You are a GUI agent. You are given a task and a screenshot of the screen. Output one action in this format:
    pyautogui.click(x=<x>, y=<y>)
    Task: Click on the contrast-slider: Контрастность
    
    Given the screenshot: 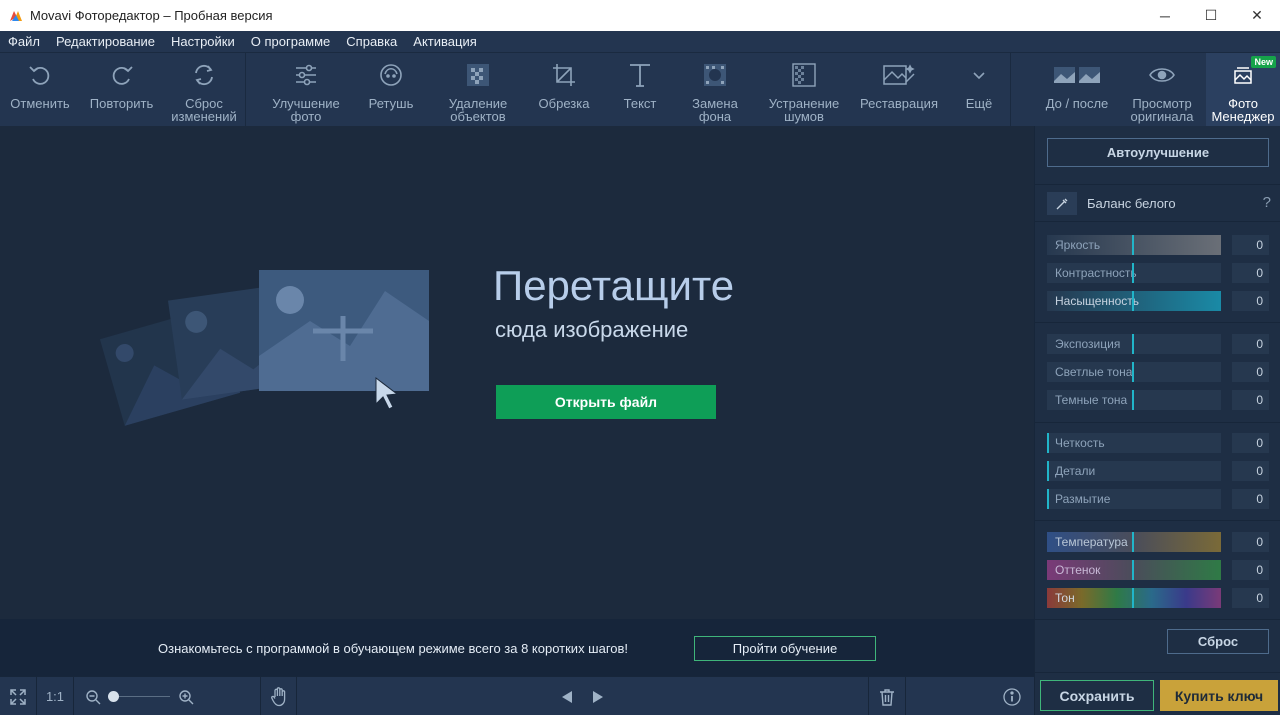 What is the action you would take?
    pyautogui.click(x=1134, y=273)
    